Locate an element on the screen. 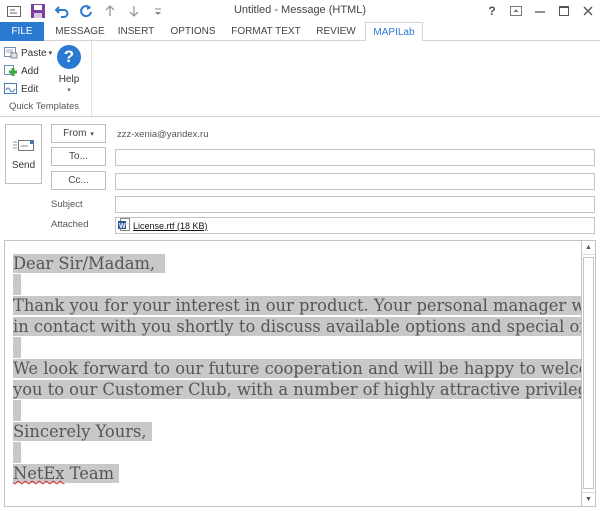  tab-format-text: FORMAT TEXT is located at coordinates (266, 31).